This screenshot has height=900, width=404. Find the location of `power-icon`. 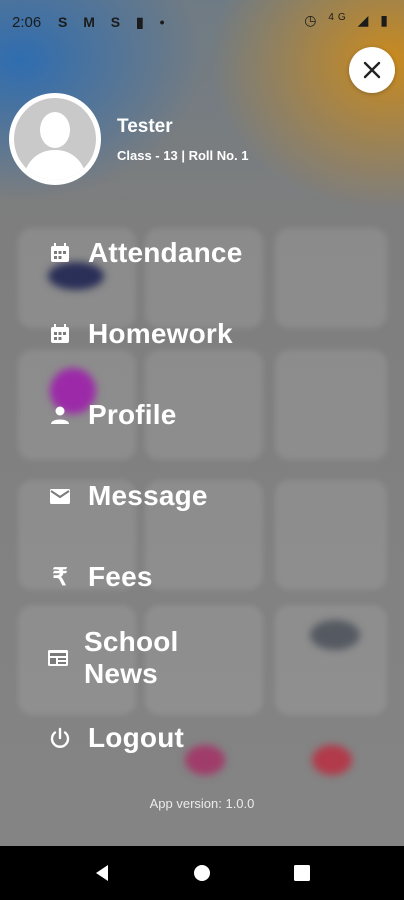

power-icon is located at coordinates (60, 738).